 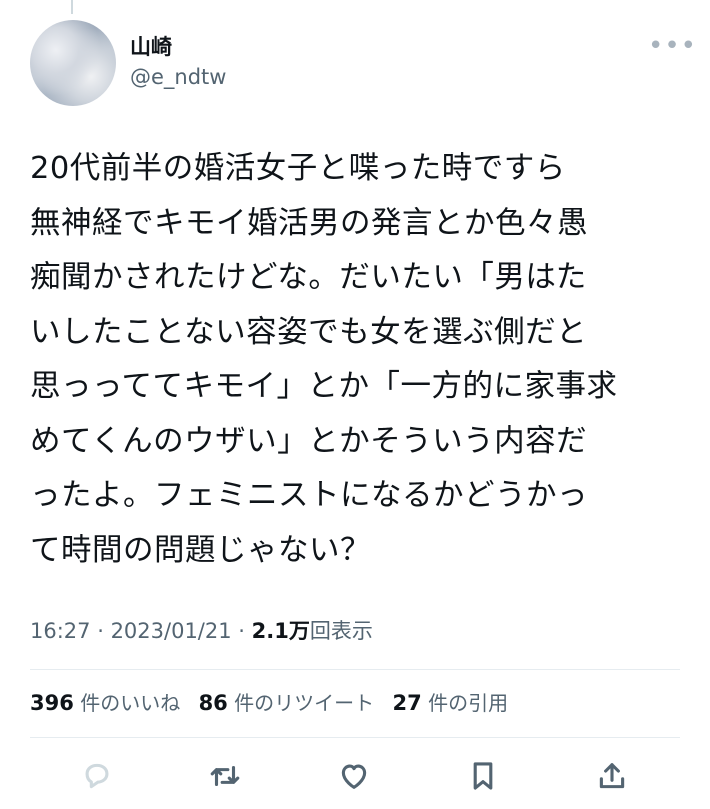 What do you see at coordinates (468, 703) in the screenshot?
I see `quotes-label: 件の引用` at bounding box center [468, 703].